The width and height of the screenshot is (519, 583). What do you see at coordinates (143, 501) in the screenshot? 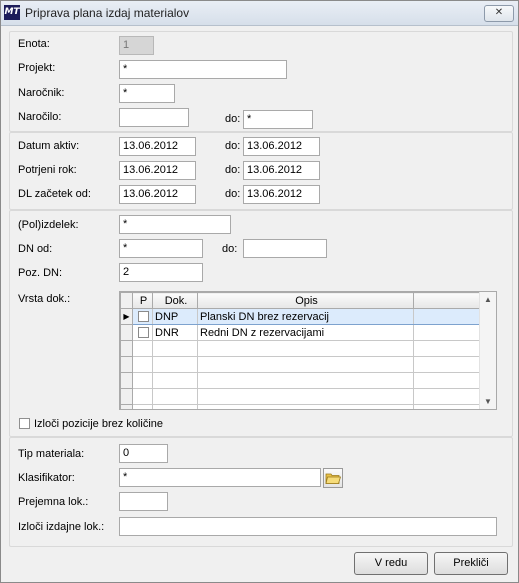
I see `prejemna-lok-field` at bounding box center [143, 501].